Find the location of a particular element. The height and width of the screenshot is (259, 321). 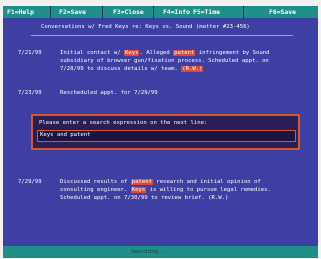

entry-text: 7/28/99 to discuss details w/ team. is located at coordinates (121, 69).